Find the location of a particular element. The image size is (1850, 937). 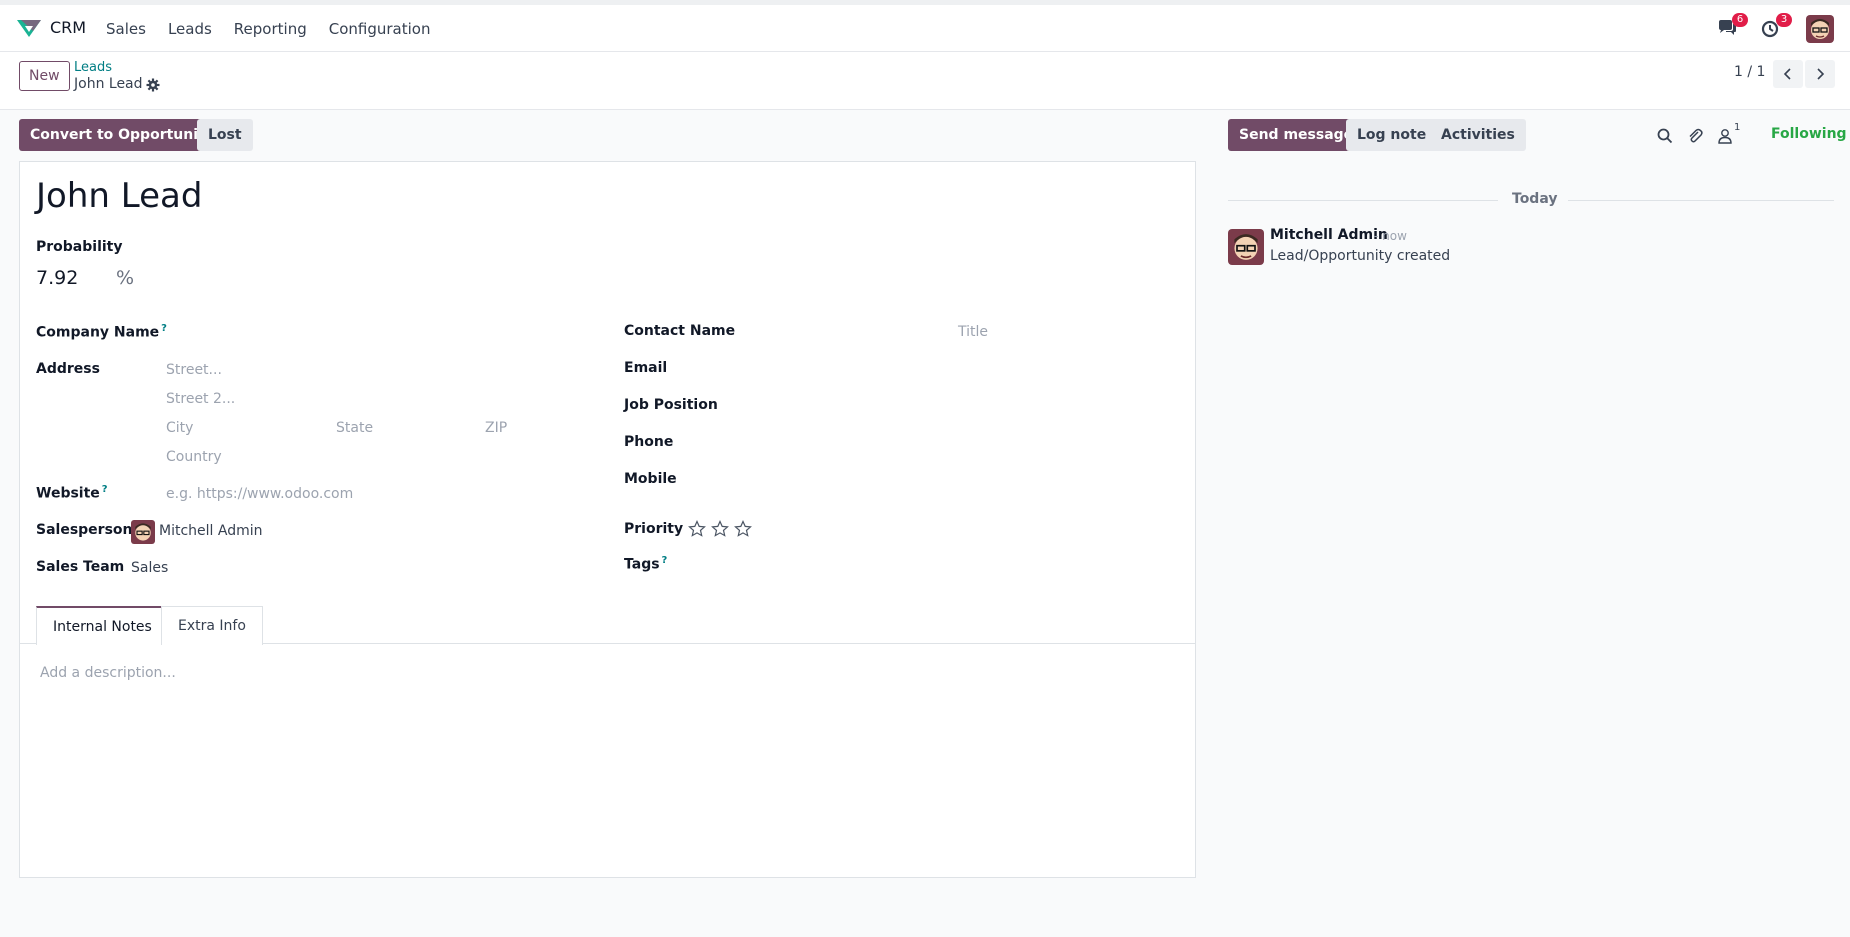

email-label: Email is located at coordinates (646, 368).